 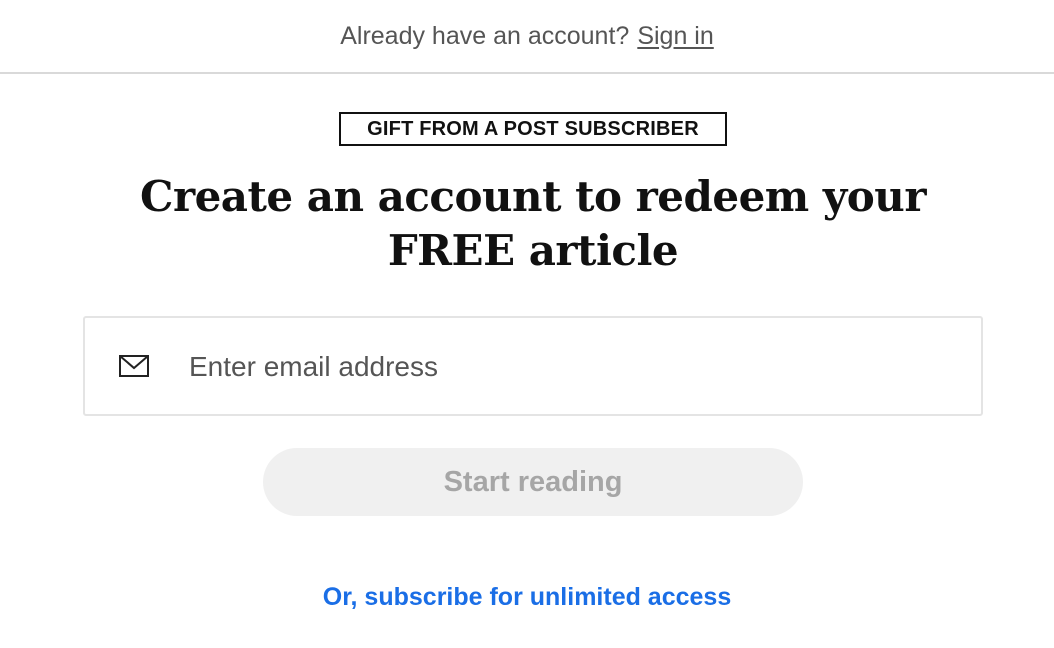 I want to click on start-reading-button: Start reading, so click(x=533, y=482).